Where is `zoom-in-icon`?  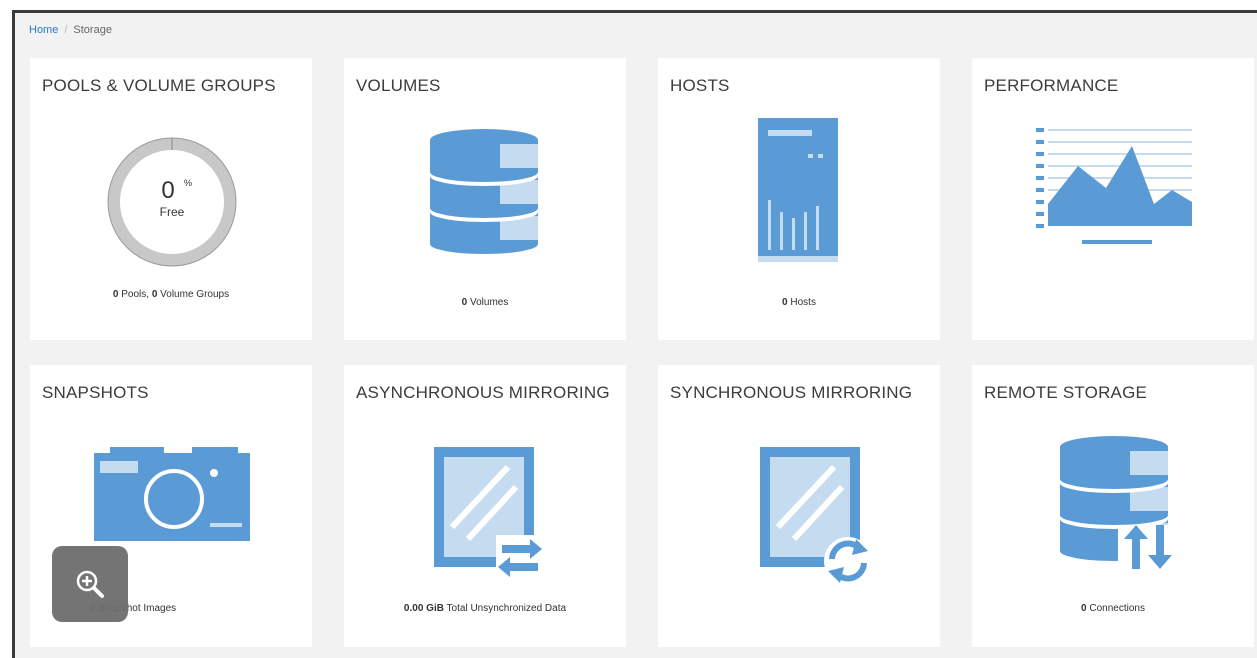
zoom-in-icon is located at coordinates (90, 584).